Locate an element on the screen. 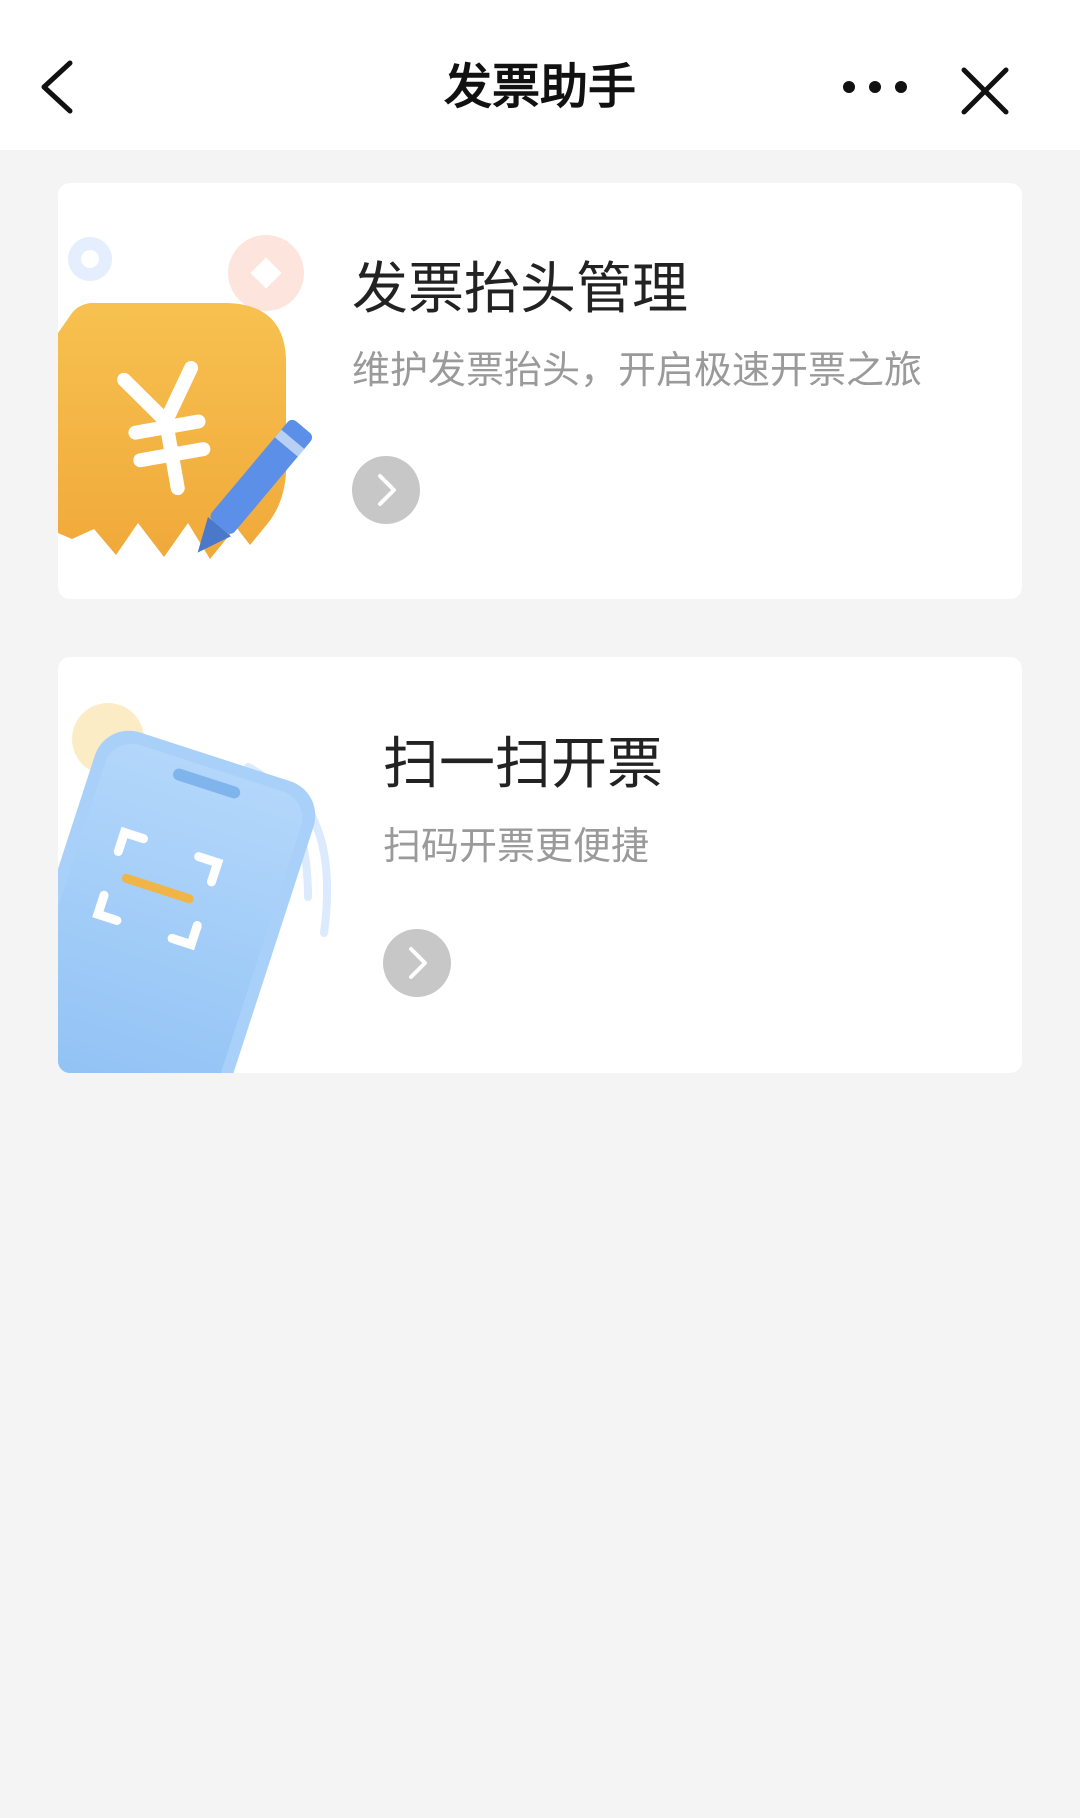 The image size is (1080, 1818). card-title: 扫一扫开票 is located at coordinates (523, 764).